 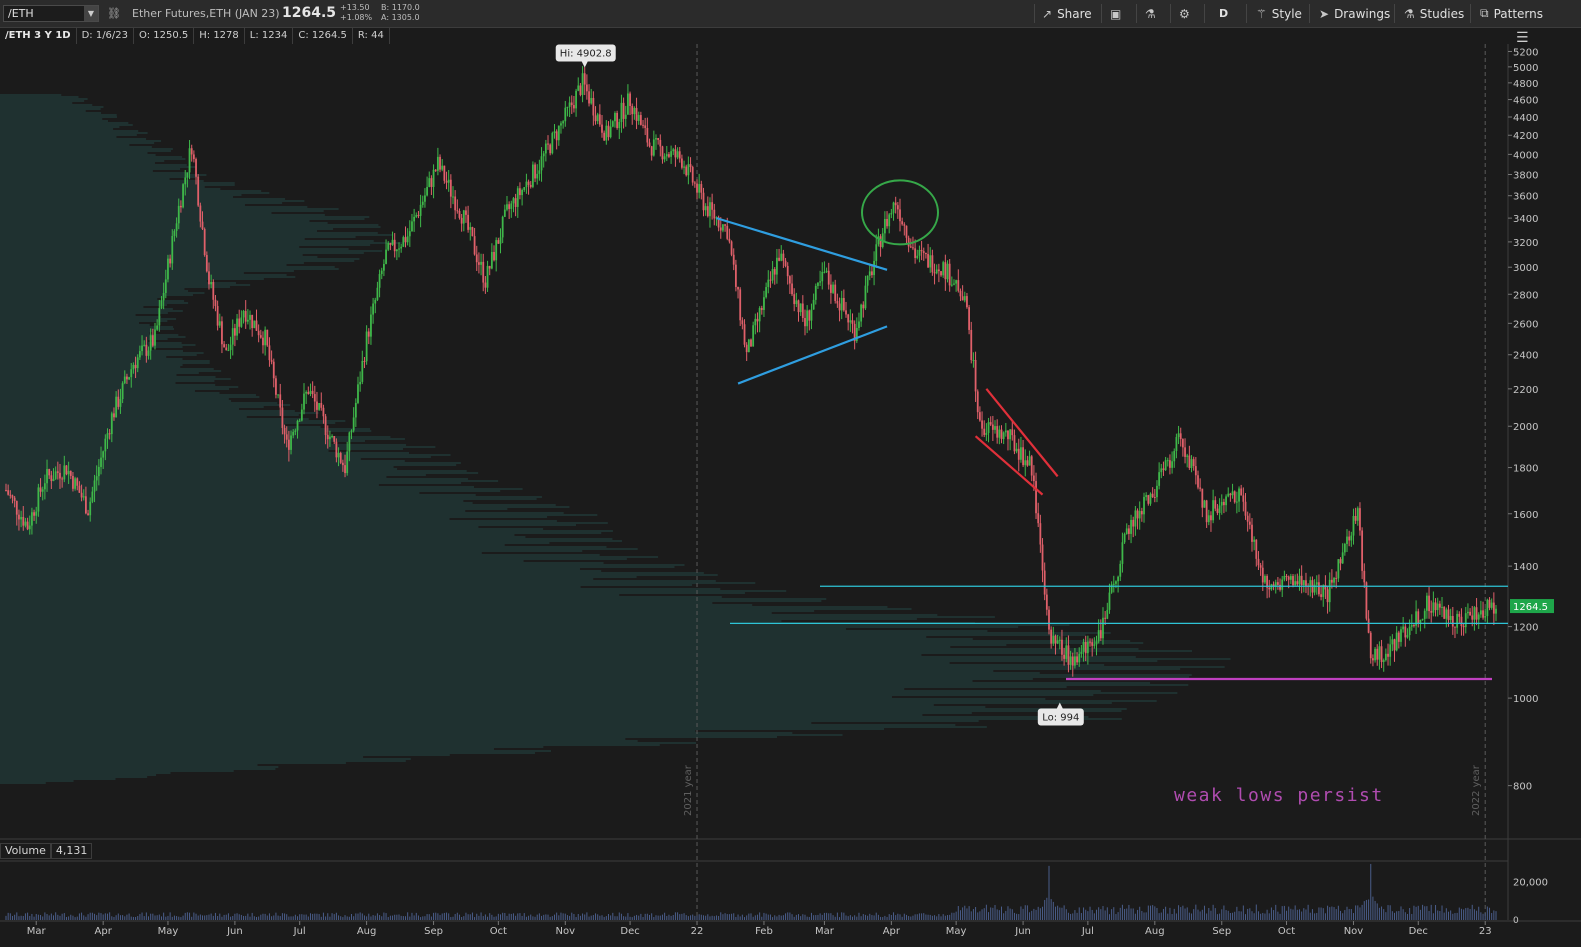 I want to click on y-tick-label: 2400, so click(x=1525, y=356).